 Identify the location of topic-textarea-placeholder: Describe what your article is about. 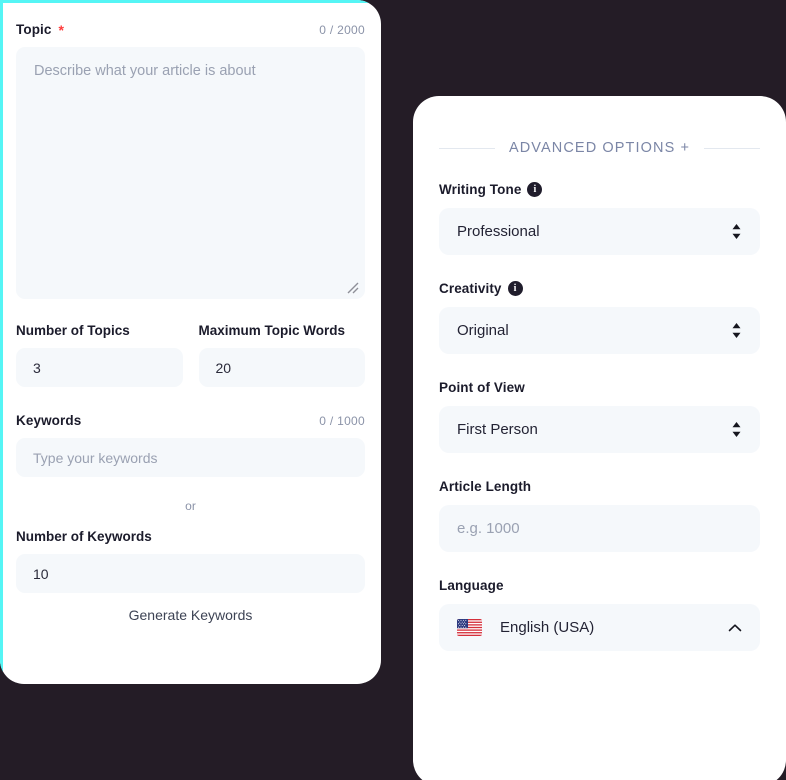
(145, 71).